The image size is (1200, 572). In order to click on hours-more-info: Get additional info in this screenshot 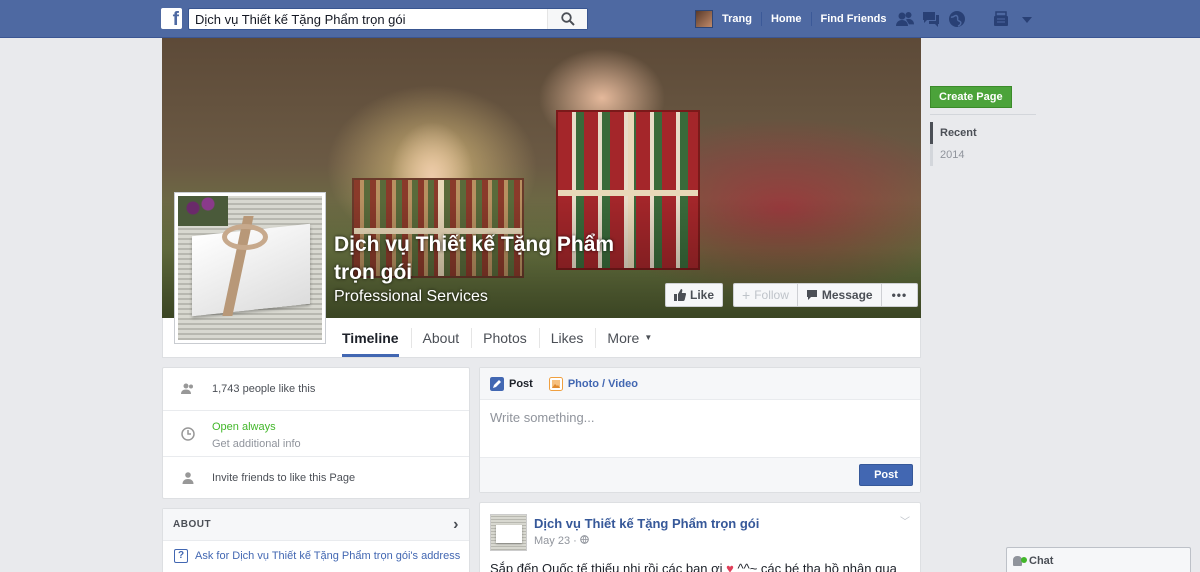, I will do `click(340, 444)`.